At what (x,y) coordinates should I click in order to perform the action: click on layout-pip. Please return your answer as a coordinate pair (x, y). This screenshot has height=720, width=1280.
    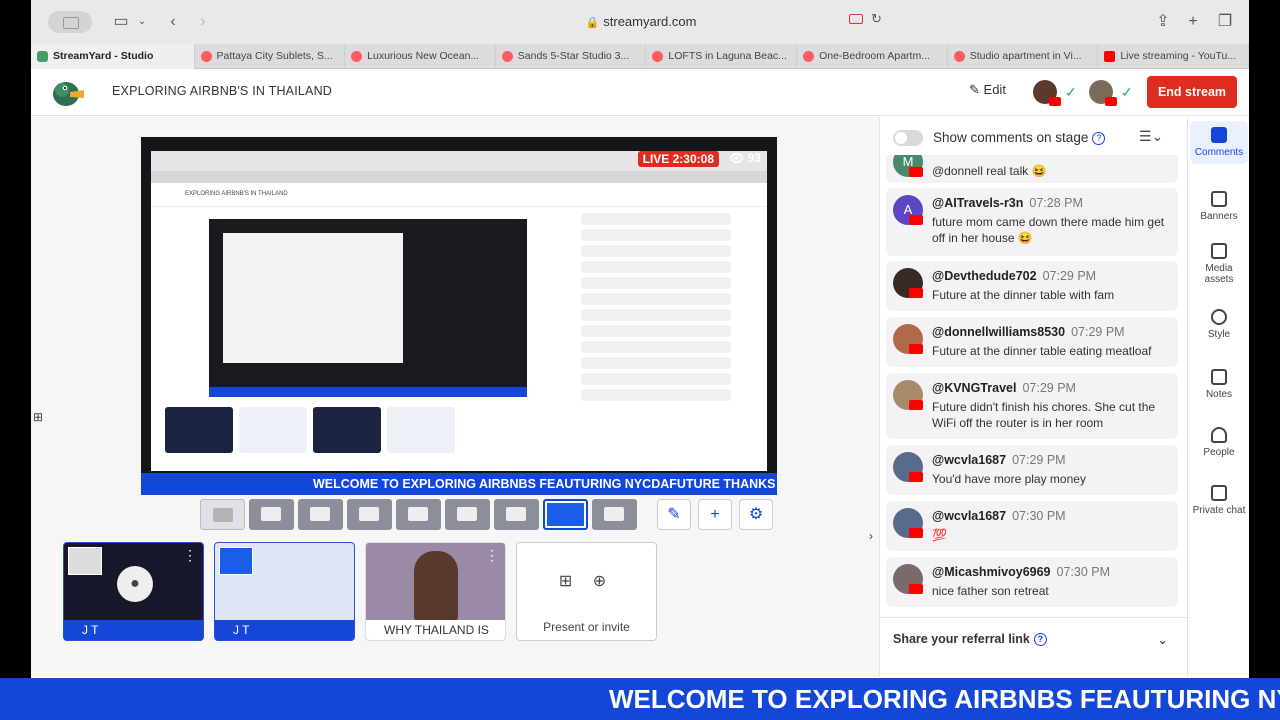
    Looking at the image, I should click on (418, 514).